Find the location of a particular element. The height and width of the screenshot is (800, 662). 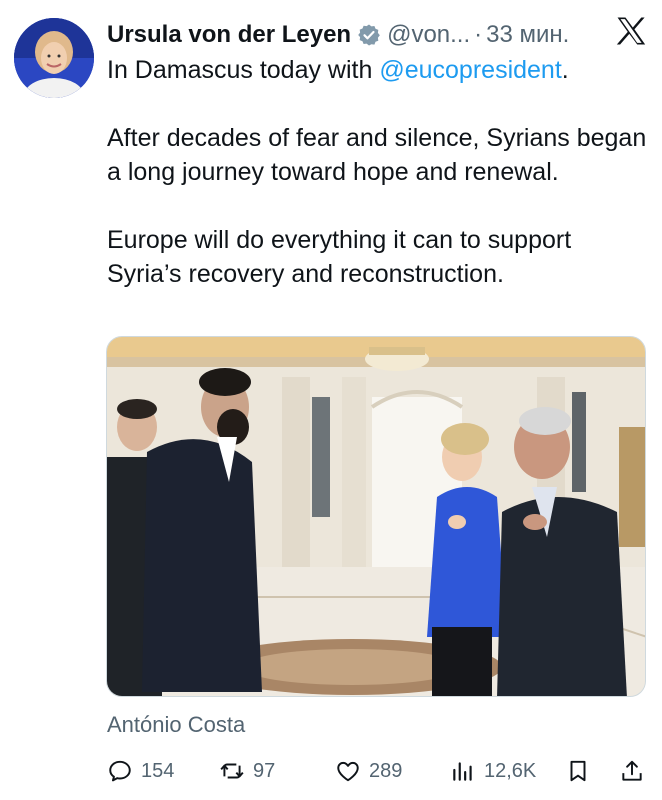

tweet-line-1: In Damascus today with @eucopresident. is located at coordinates (377, 70).